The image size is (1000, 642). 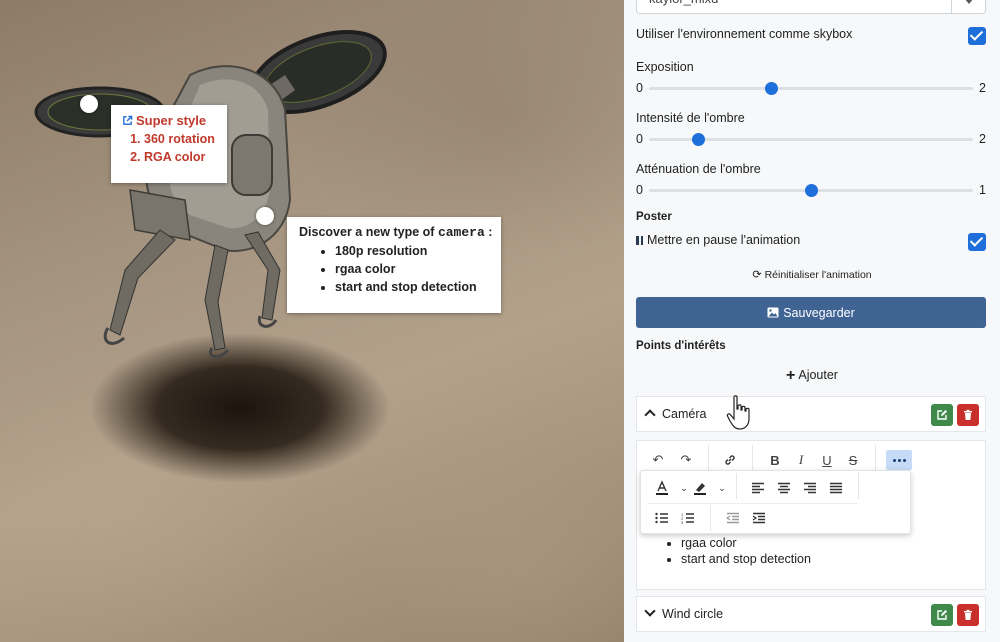 What do you see at coordinates (127, 120) in the screenshot?
I see `external-link-icon` at bounding box center [127, 120].